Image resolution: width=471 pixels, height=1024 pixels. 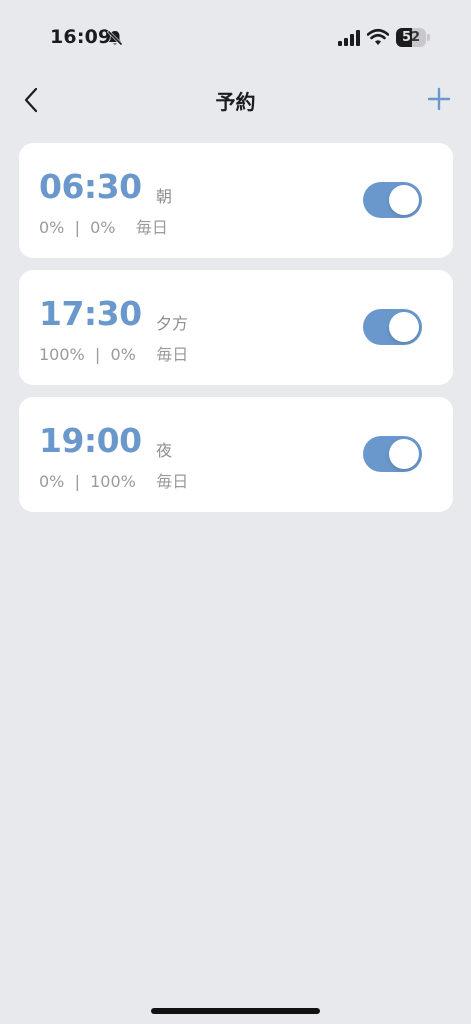 I want to click on battery-cap, so click(x=428, y=37).